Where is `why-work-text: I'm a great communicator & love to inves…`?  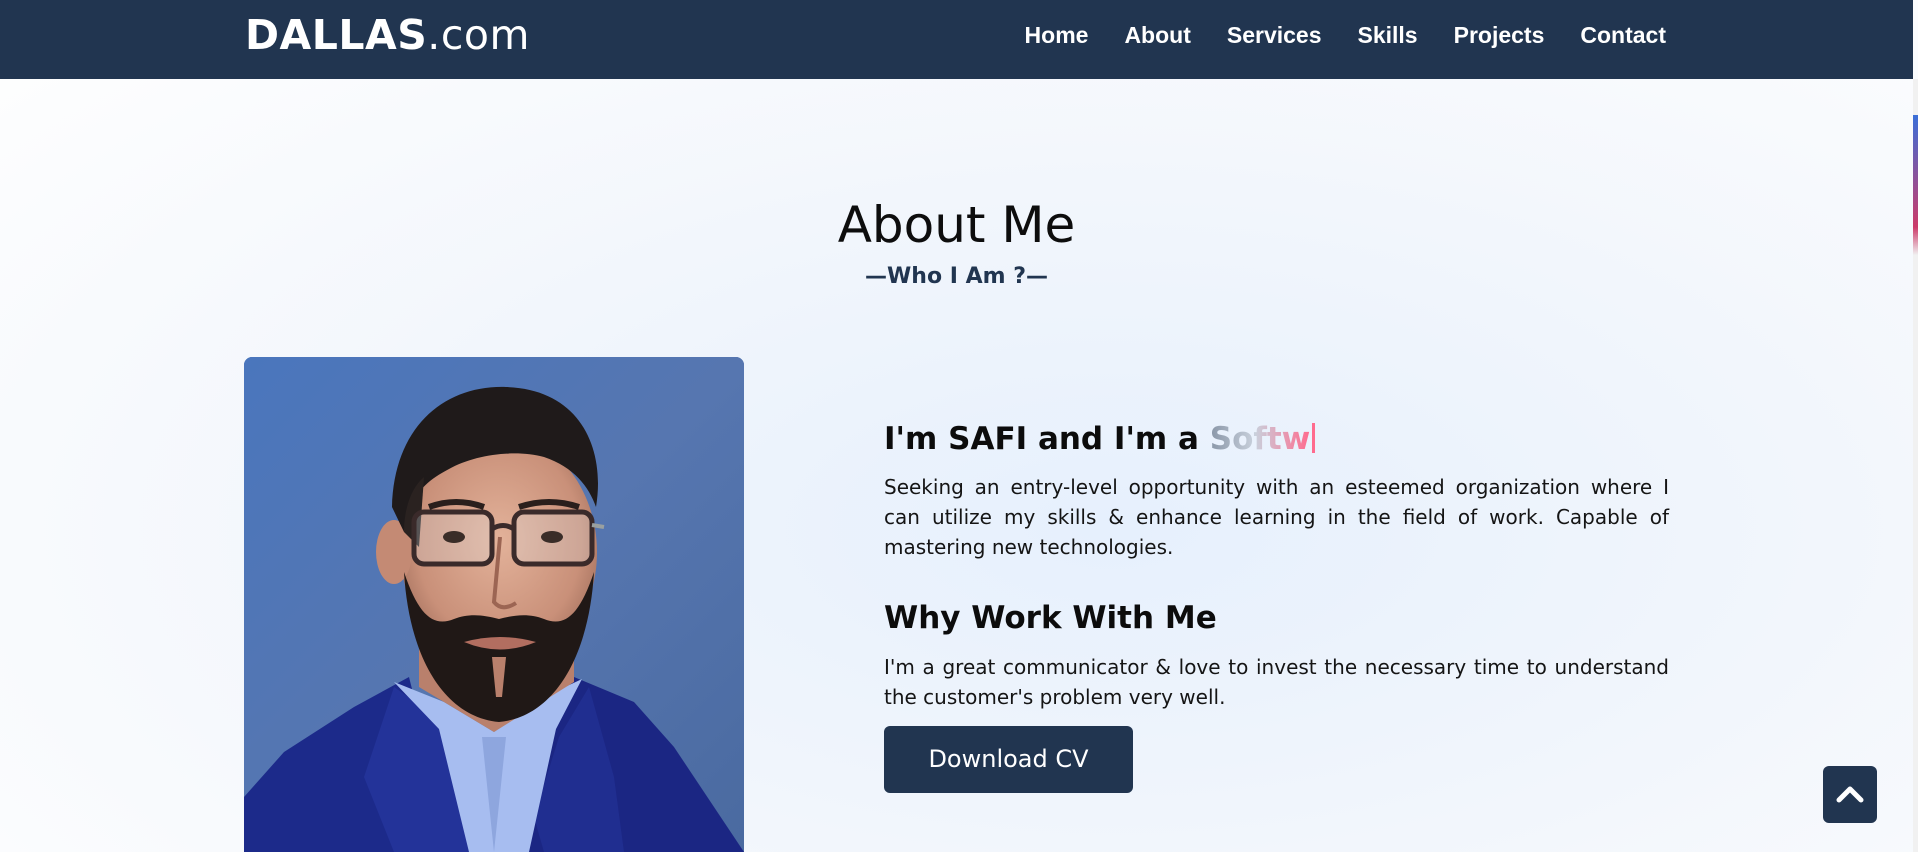 why-work-text: I'm a great communicator & love to inves… is located at coordinates (1276, 682).